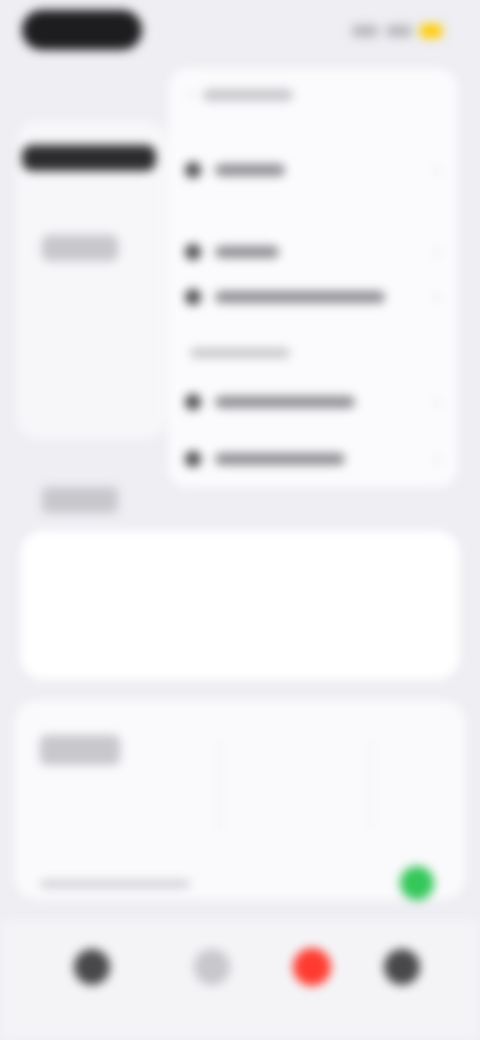  What do you see at coordinates (80, 750) in the screenshot?
I see `stats-card-title` at bounding box center [80, 750].